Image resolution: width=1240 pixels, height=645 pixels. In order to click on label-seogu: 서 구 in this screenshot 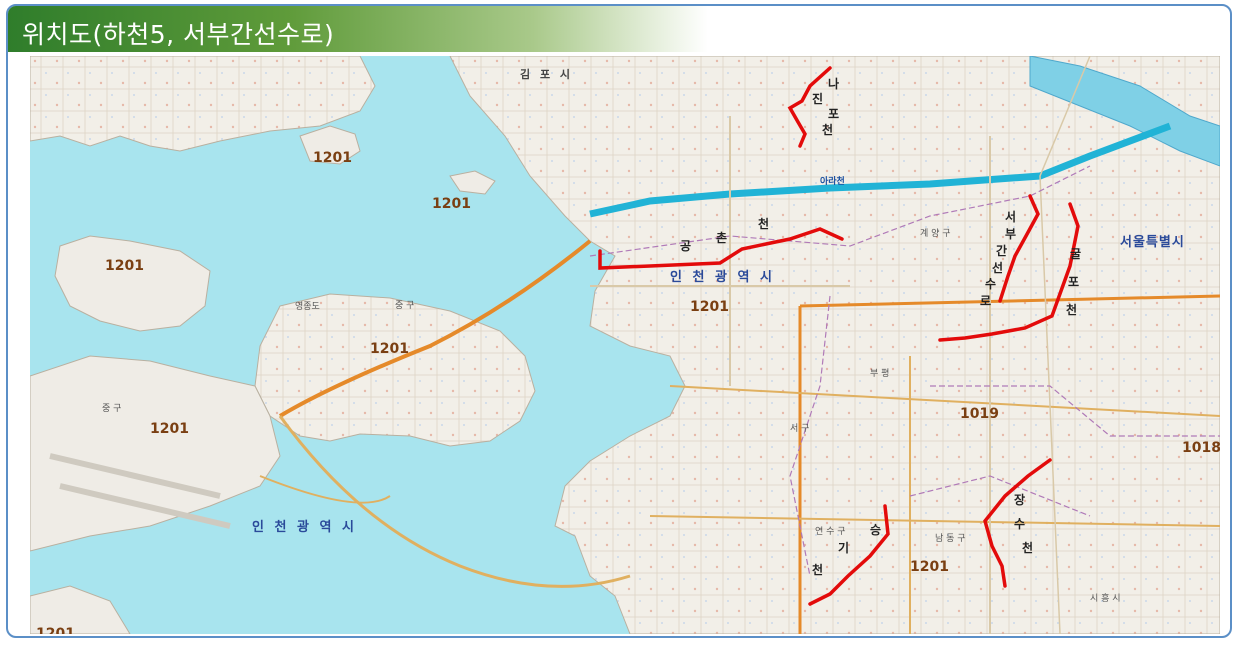, I will do `click(799, 428)`.